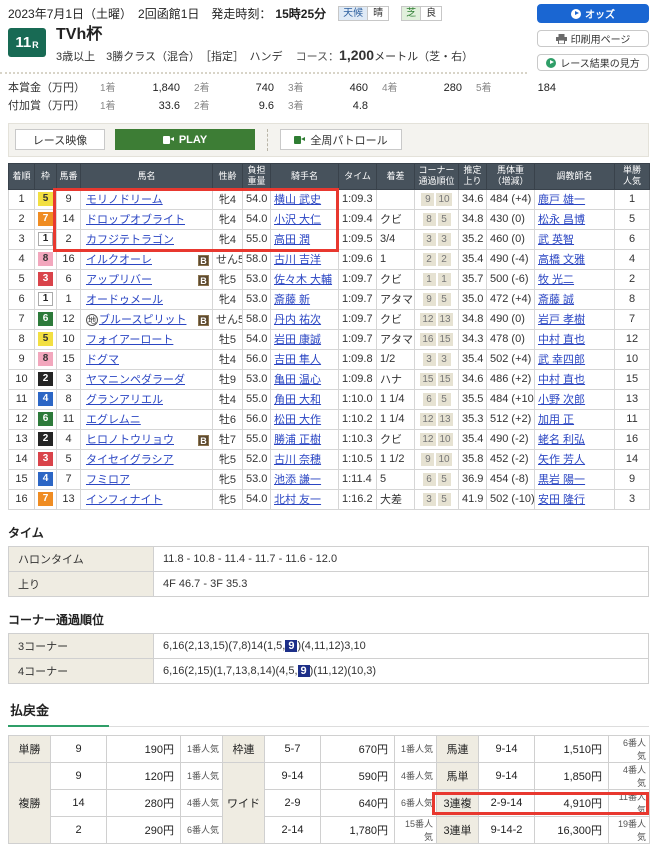 This screenshot has height=844, width=657. What do you see at coordinates (297, 400) in the screenshot?
I see `jockey-link: 角田 大和` at bounding box center [297, 400].